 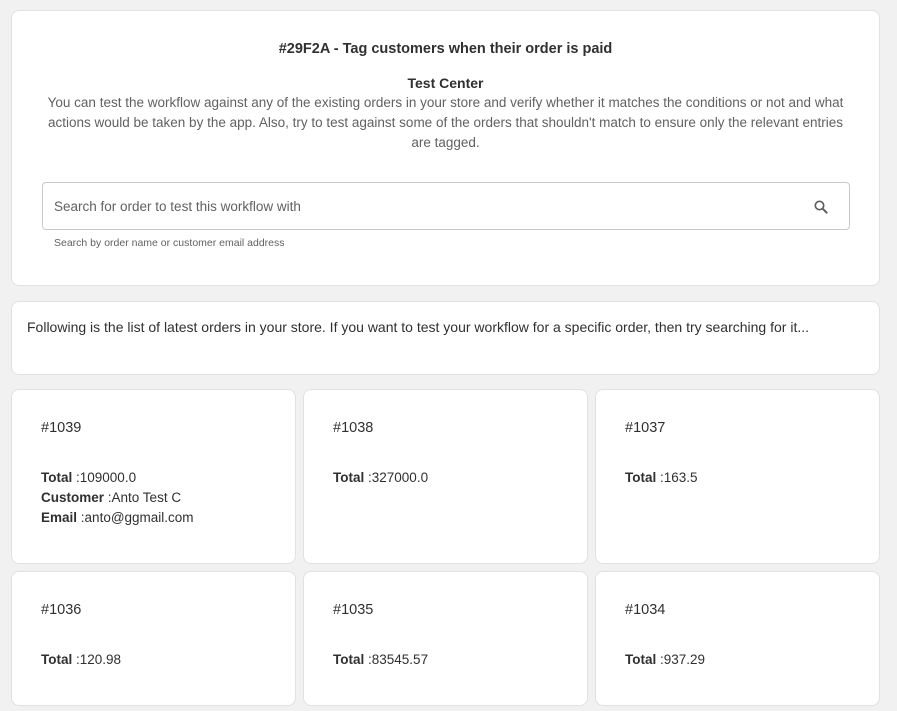 What do you see at coordinates (61, 428) in the screenshot?
I see `order-id: #1039` at bounding box center [61, 428].